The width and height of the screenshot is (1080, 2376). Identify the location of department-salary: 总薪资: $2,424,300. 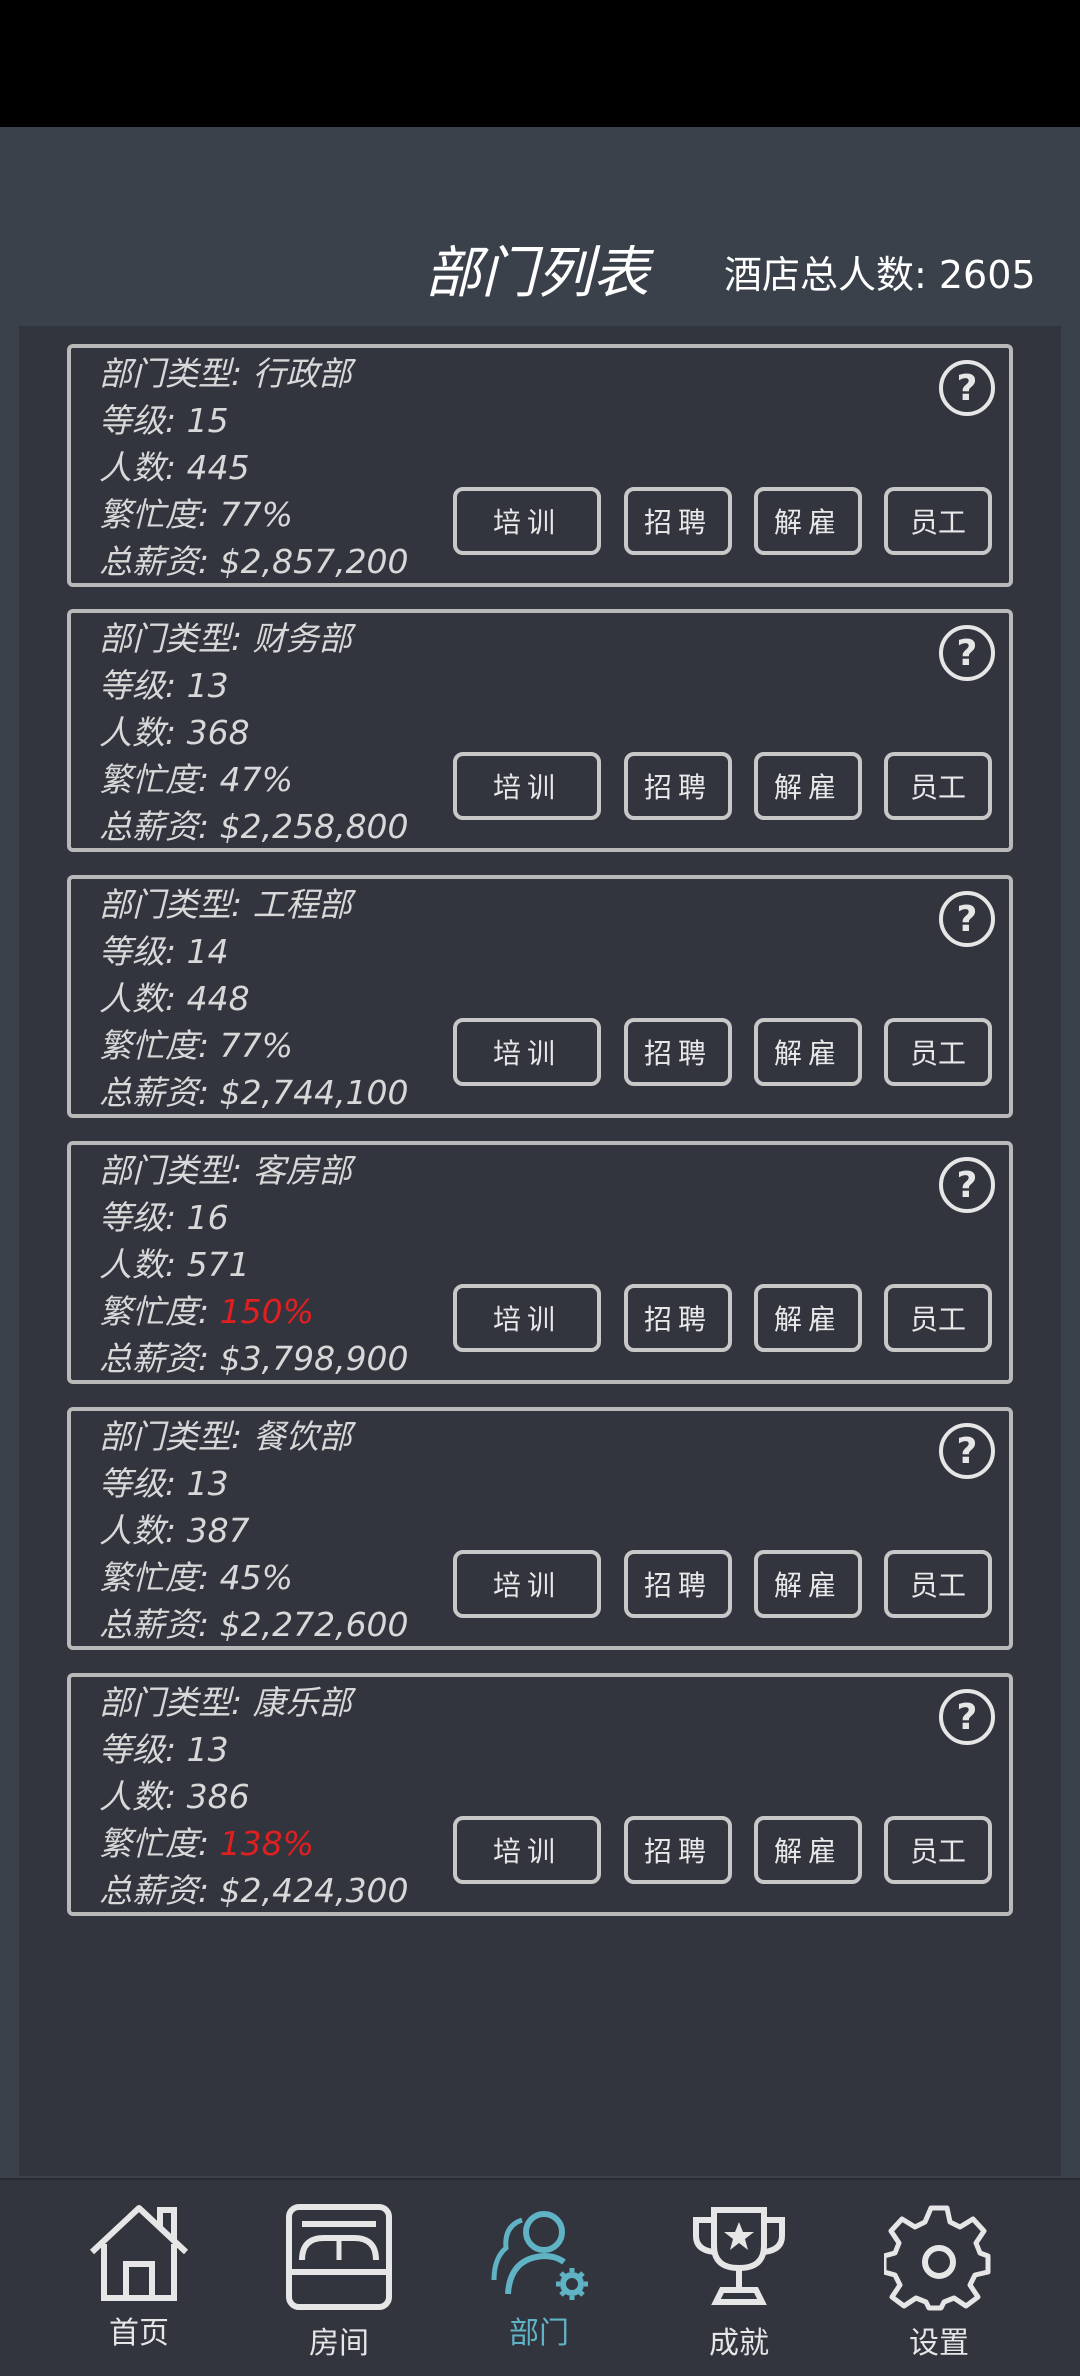
(254, 1890).